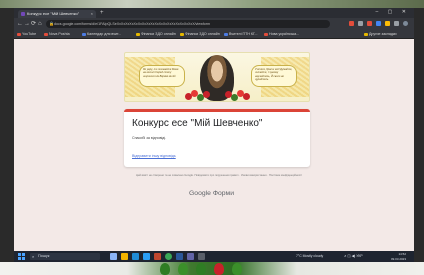 The image size is (424, 275). Describe the element at coordinates (353, 256) in the screenshot. I see `system-tray: ∧ ◫ ◀) УКР` at that location.